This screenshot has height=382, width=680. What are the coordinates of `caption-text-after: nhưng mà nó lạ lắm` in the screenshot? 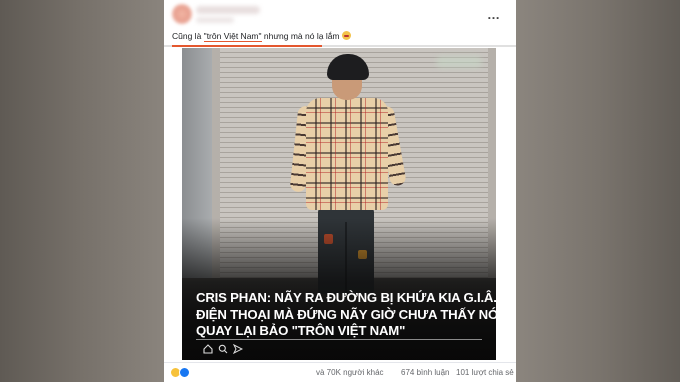 It's located at (300, 36).